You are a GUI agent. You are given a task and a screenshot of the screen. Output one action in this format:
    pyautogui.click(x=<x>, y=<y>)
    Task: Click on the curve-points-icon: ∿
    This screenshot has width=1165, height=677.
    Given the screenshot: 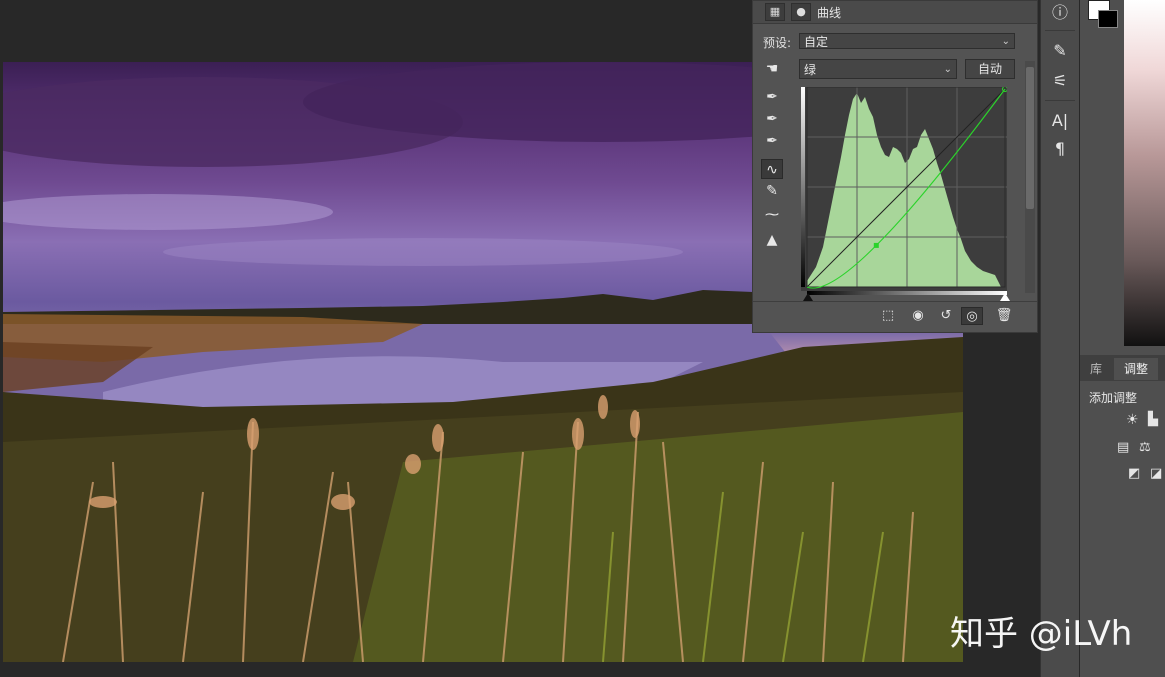 What is the action you would take?
    pyautogui.click(x=772, y=169)
    